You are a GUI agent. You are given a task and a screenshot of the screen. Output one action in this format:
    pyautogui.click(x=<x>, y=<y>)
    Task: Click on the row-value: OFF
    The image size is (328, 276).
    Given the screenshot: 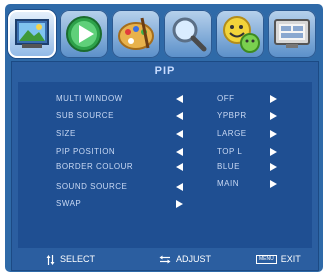 What is the action you would take?
    pyautogui.click(x=226, y=98)
    